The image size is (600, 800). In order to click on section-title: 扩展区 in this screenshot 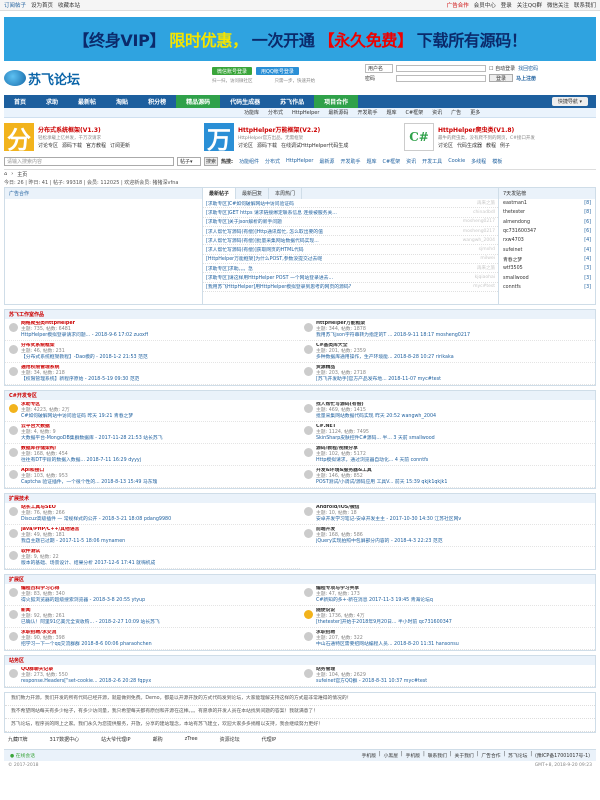, I will do `click(300, 579)`.